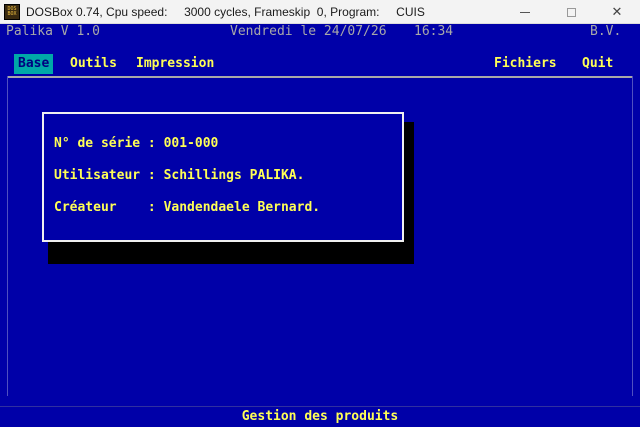  Describe the element at coordinates (136, 143) in the screenshot. I see `serial-number-line: N° de série : 001-000` at that location.